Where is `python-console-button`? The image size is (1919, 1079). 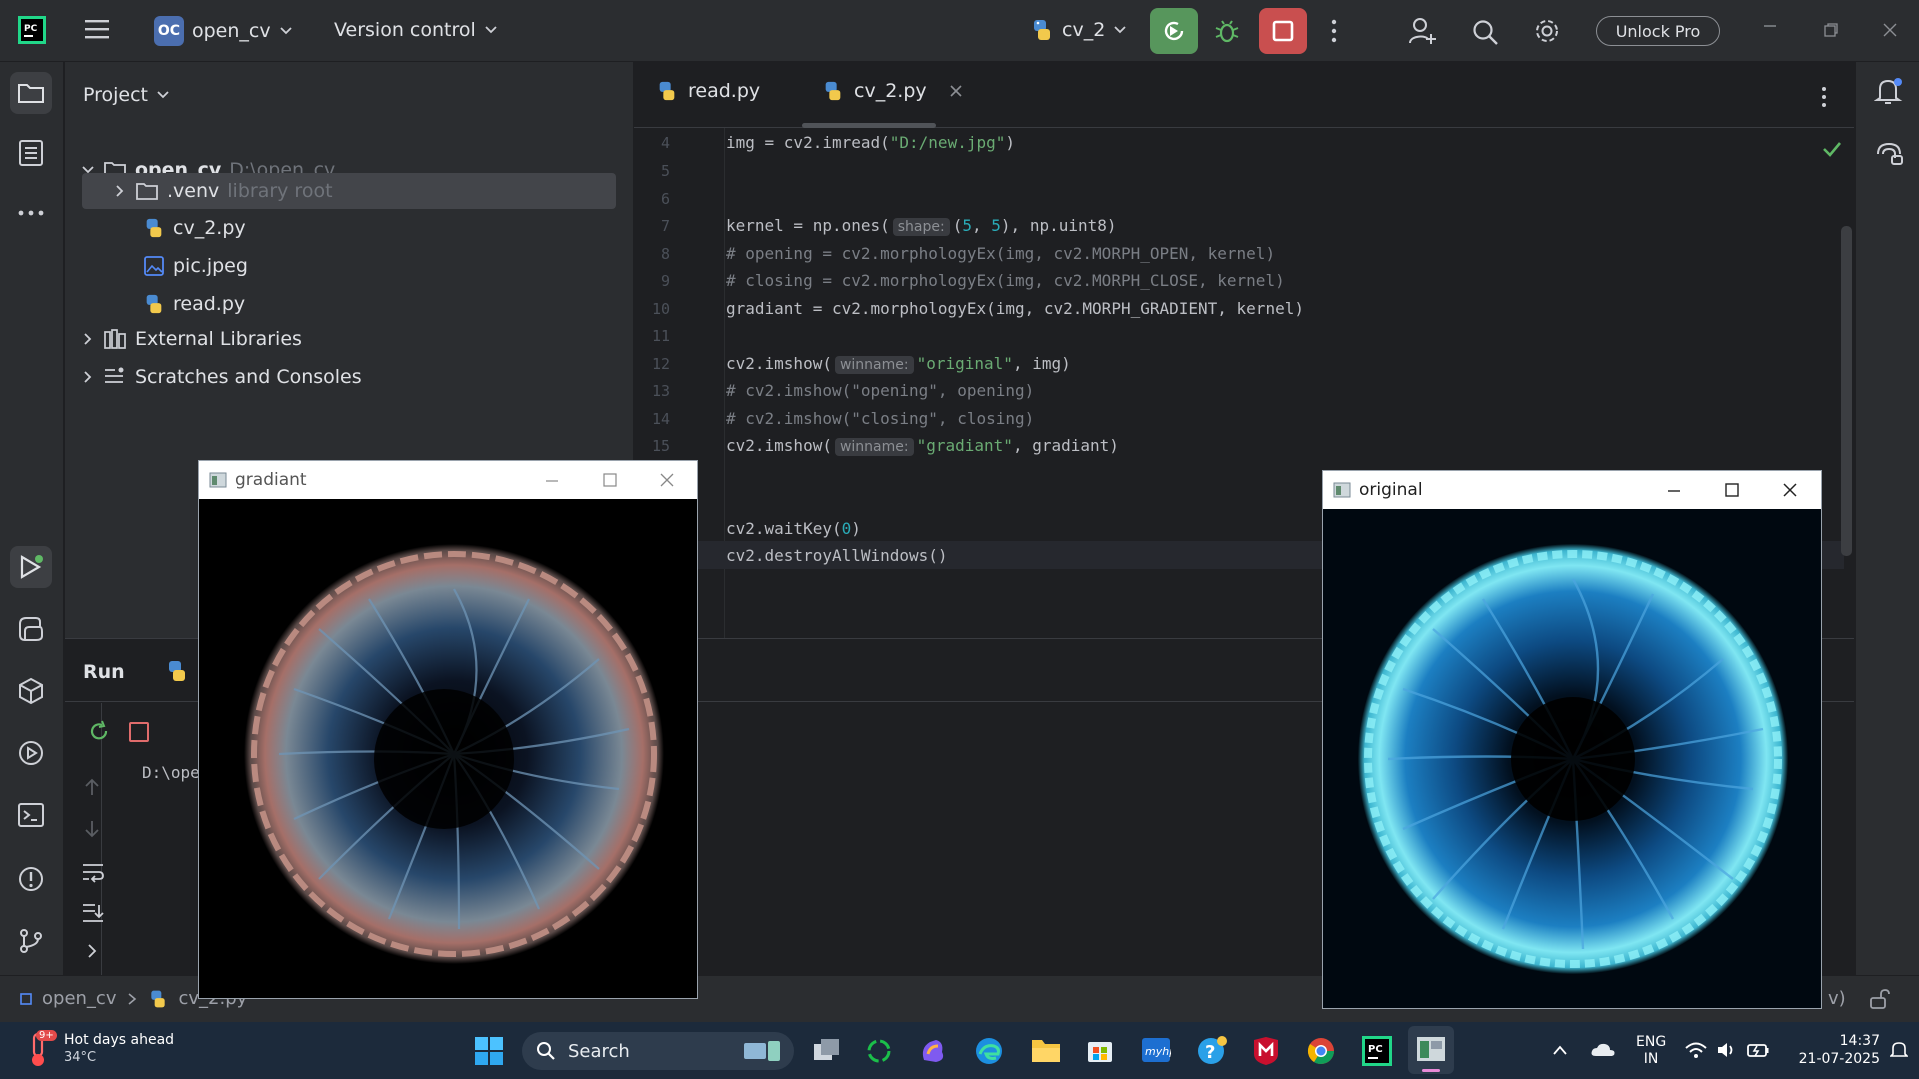 python-console-button is located at coordinates (31, 629).